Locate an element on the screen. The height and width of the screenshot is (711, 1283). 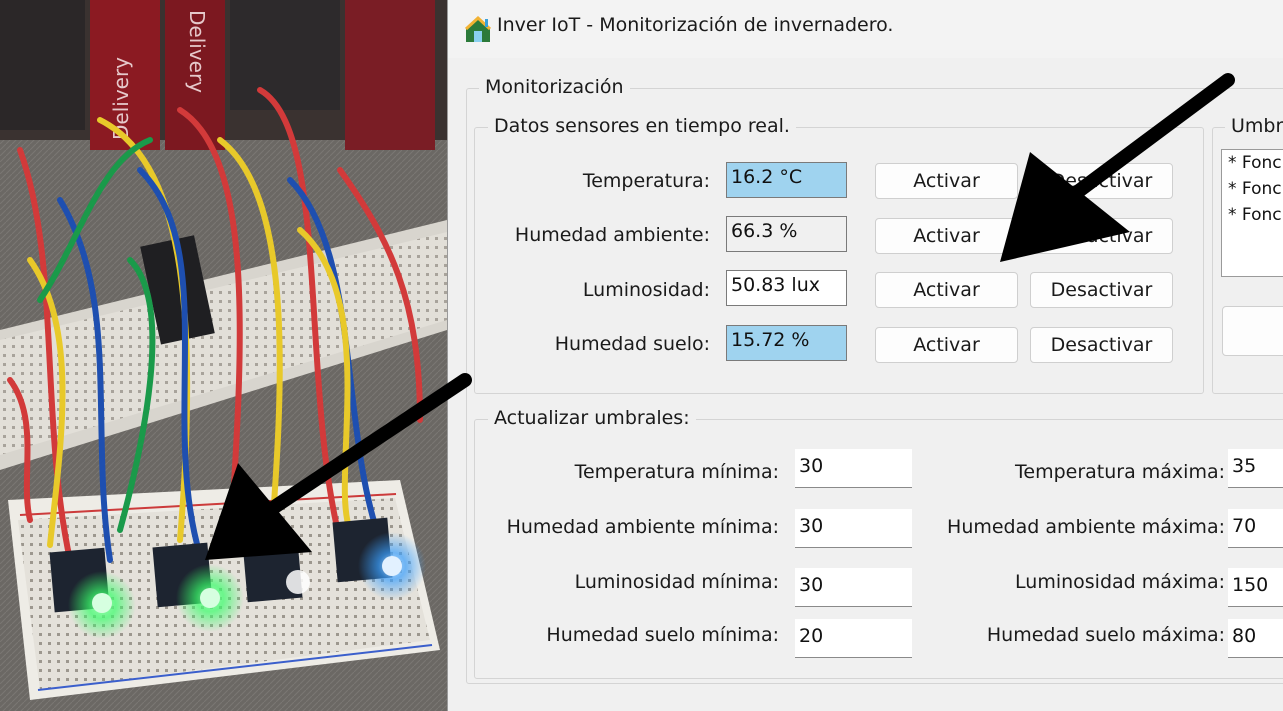
temperature-deactivate-button: Desactivar is located at coordinates (1101, 181).